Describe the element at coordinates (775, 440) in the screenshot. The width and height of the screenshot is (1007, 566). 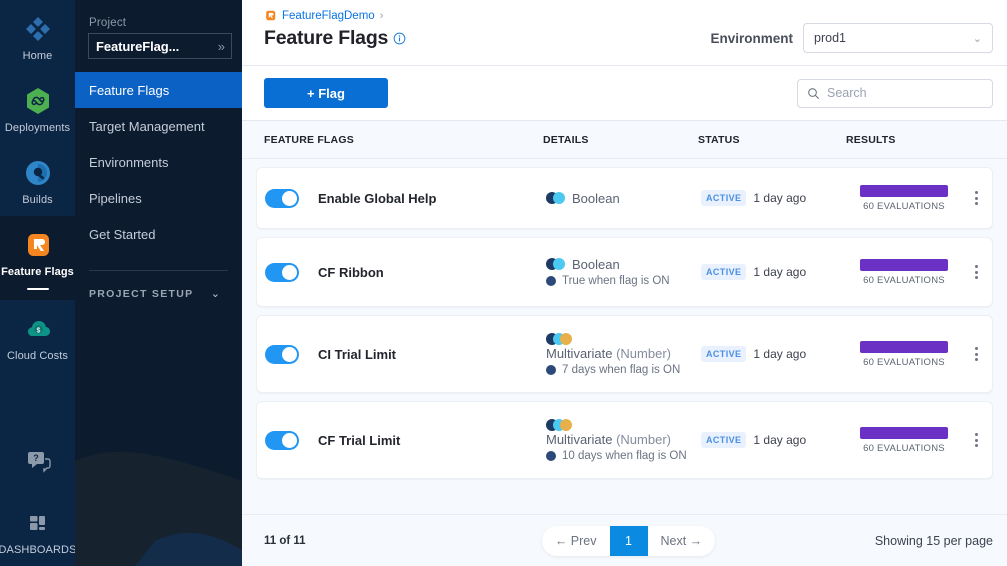
I see `status-cell: ACTIVE 1 day ago` at that location.